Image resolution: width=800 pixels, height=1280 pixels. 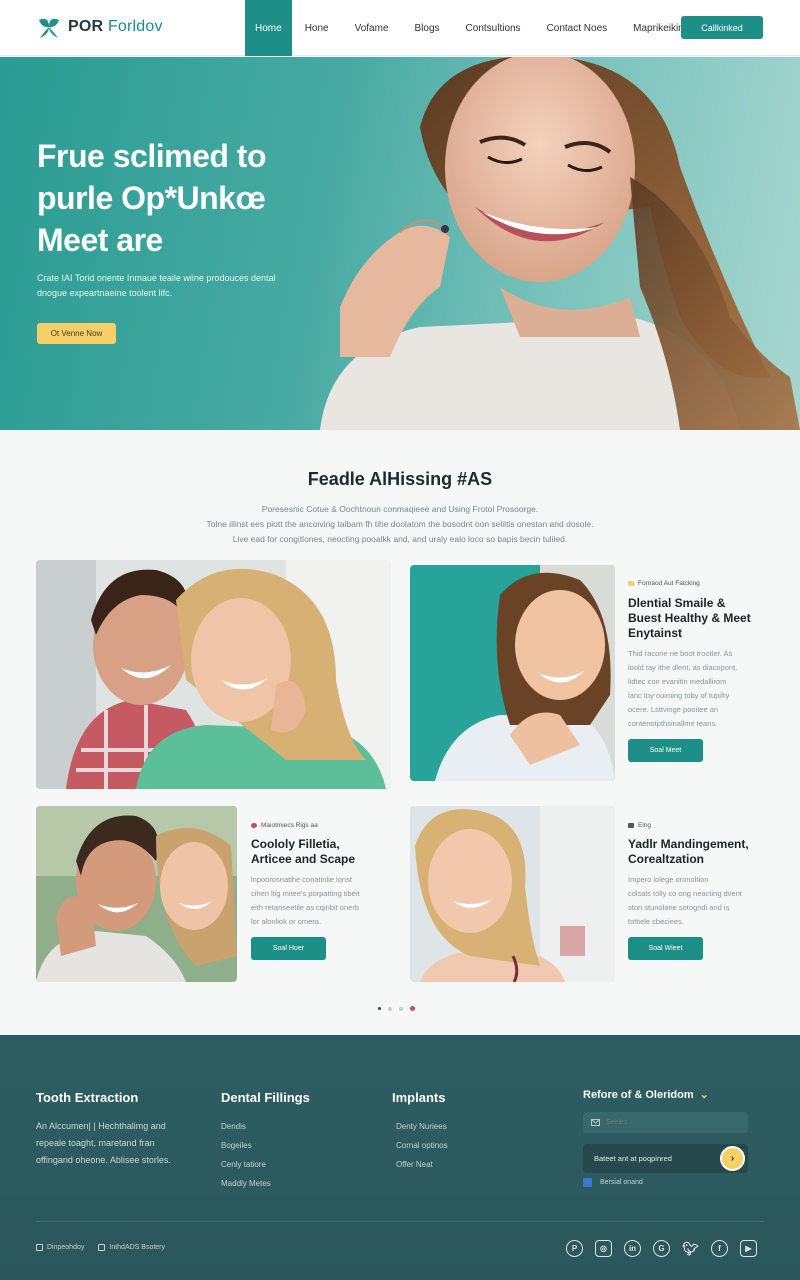 I want to click on footer-link: Offer Neat, so click(x=422, y=1165).